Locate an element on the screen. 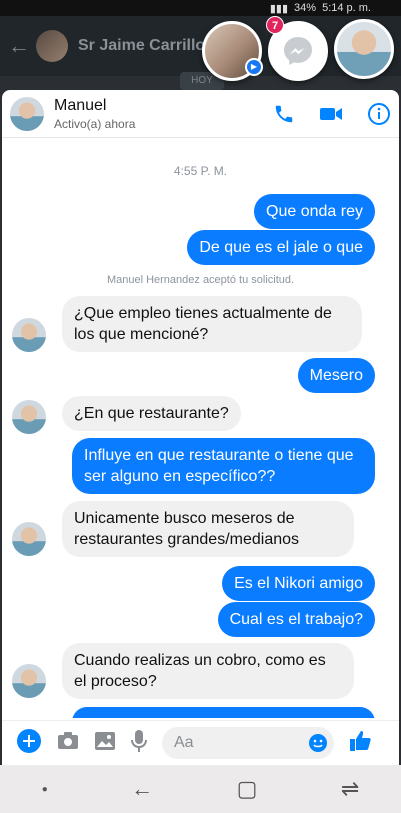  message-outgoing: Que onda rey is located at coordinates (314, 211).